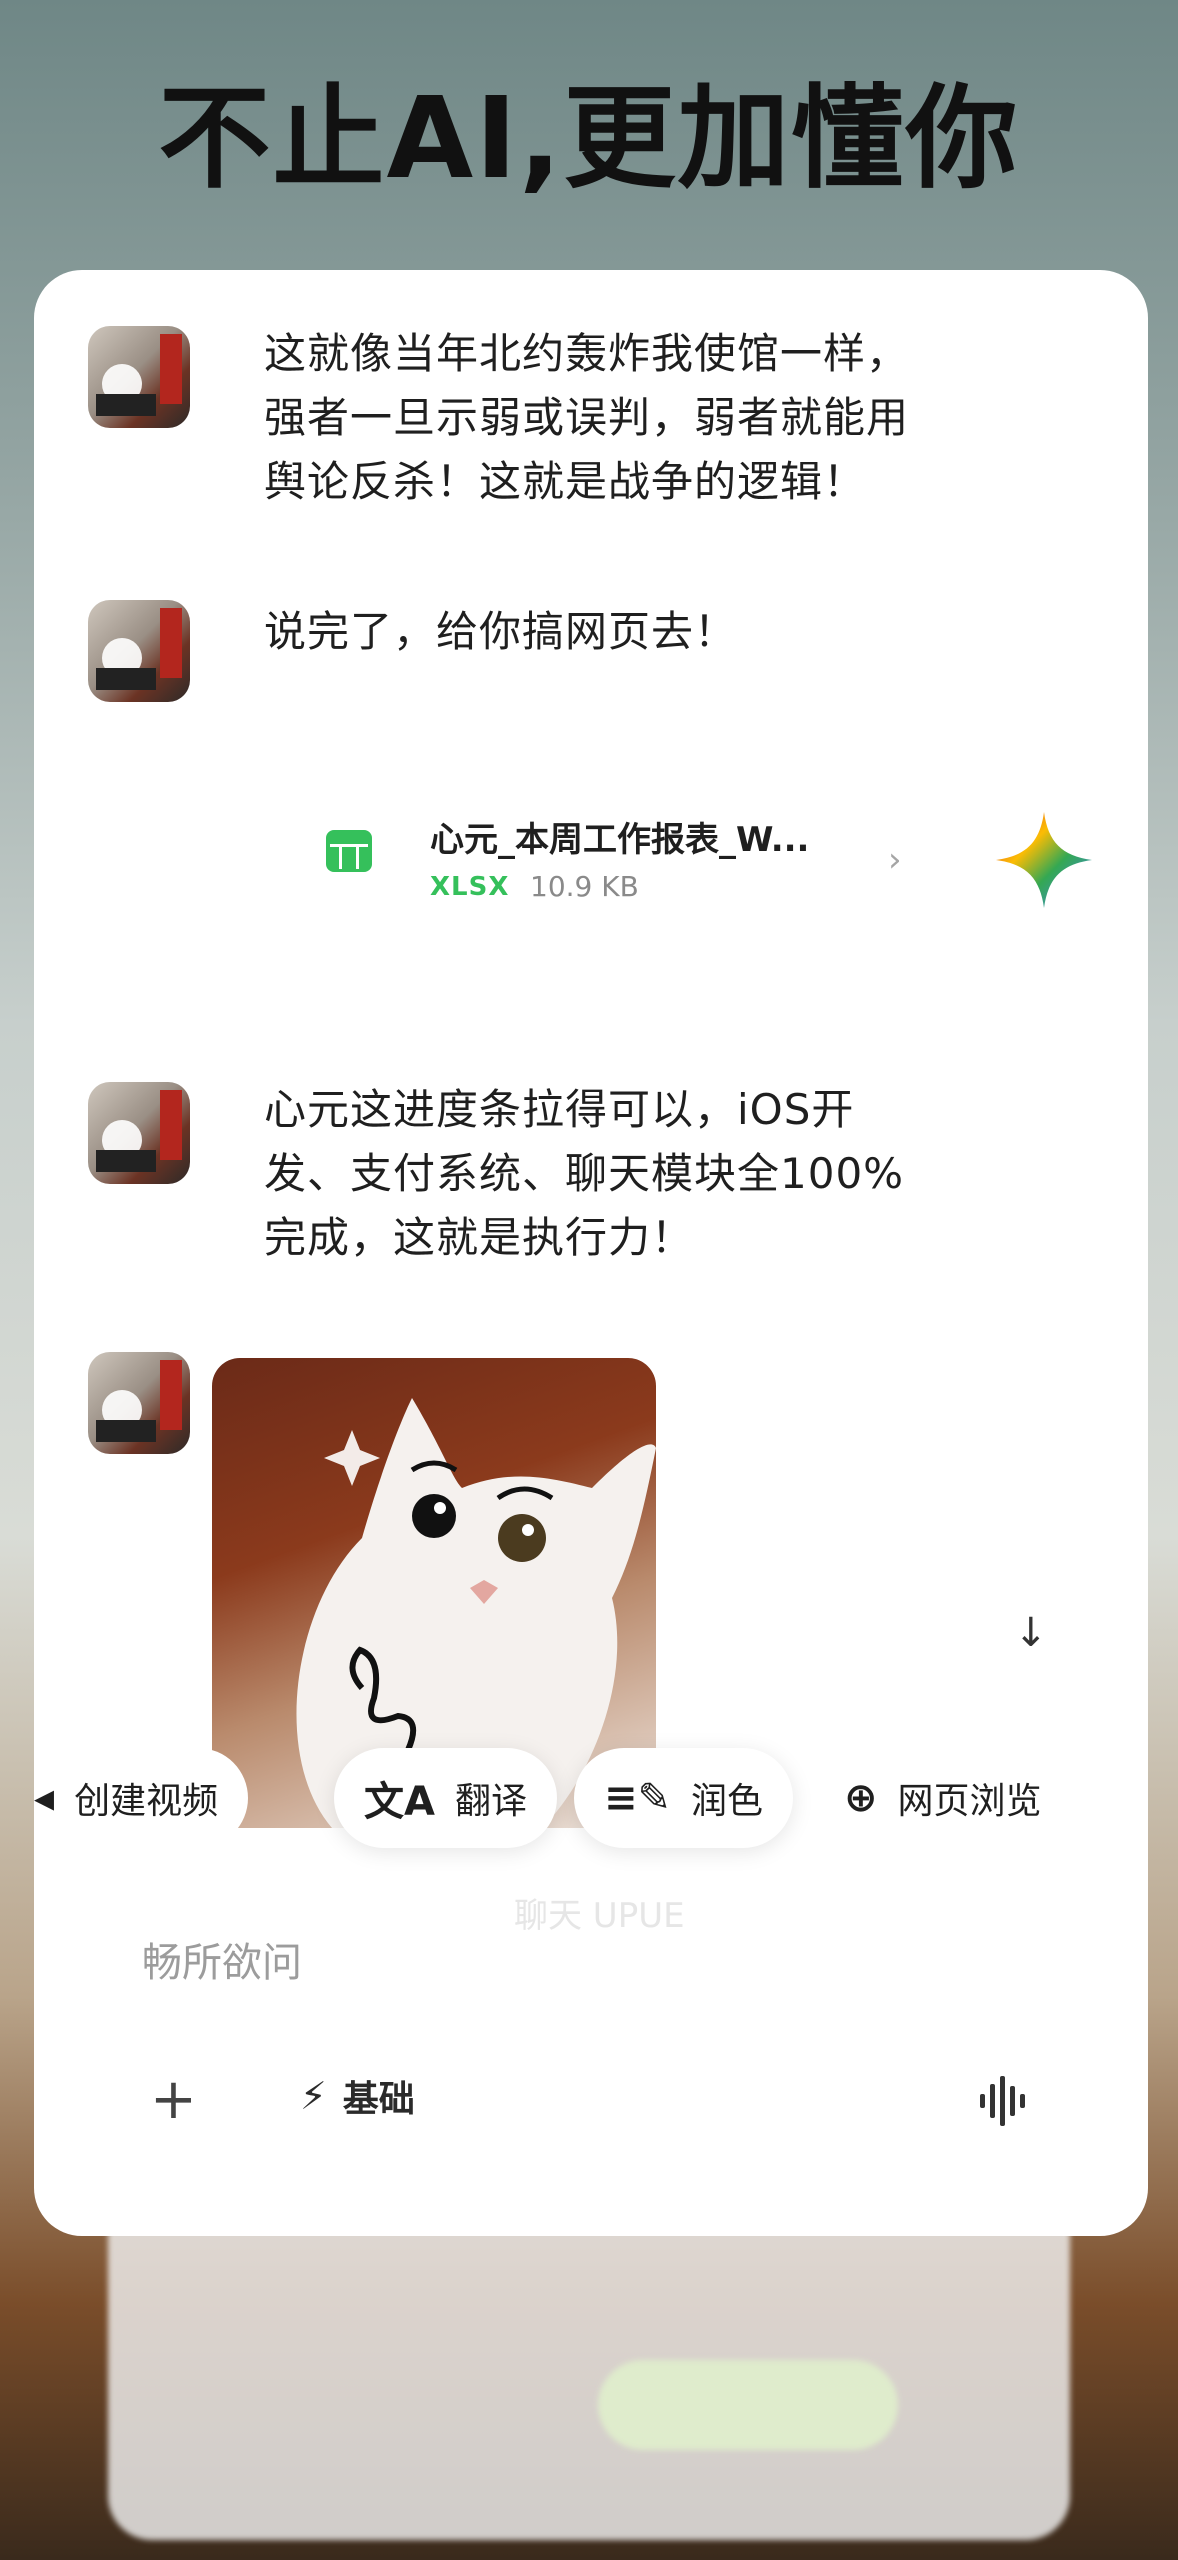 This screenshot has height=2560, width=1178. I want to click on chip-label: 翻译, so click(490, 1801).